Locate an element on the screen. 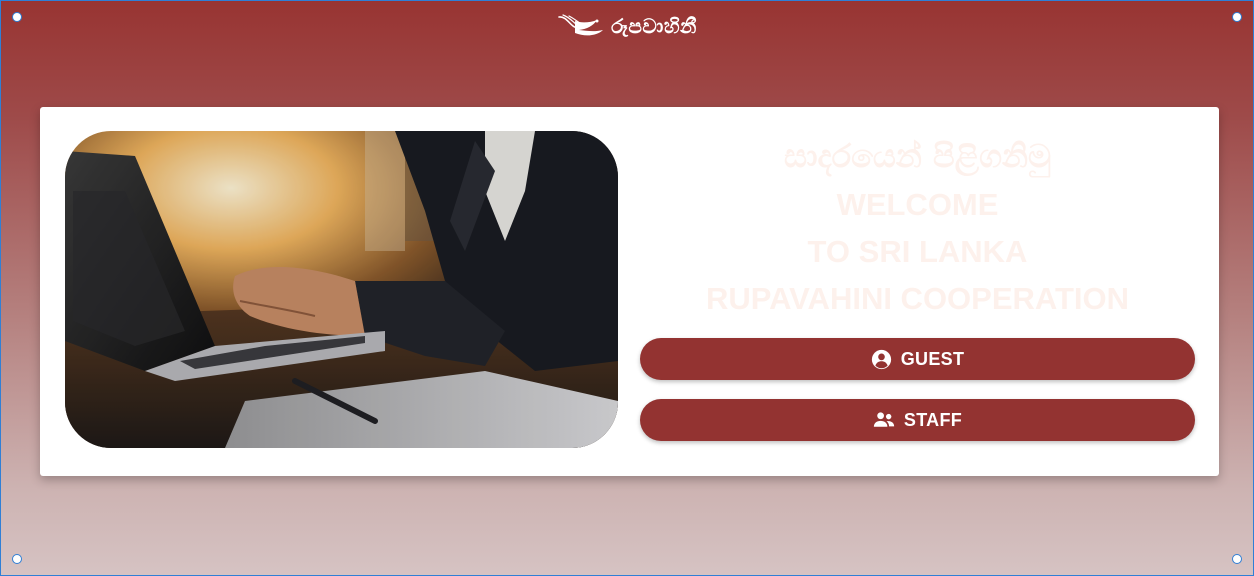  logo-text: රූපවාහිනී is located at coordinates (654, 26).